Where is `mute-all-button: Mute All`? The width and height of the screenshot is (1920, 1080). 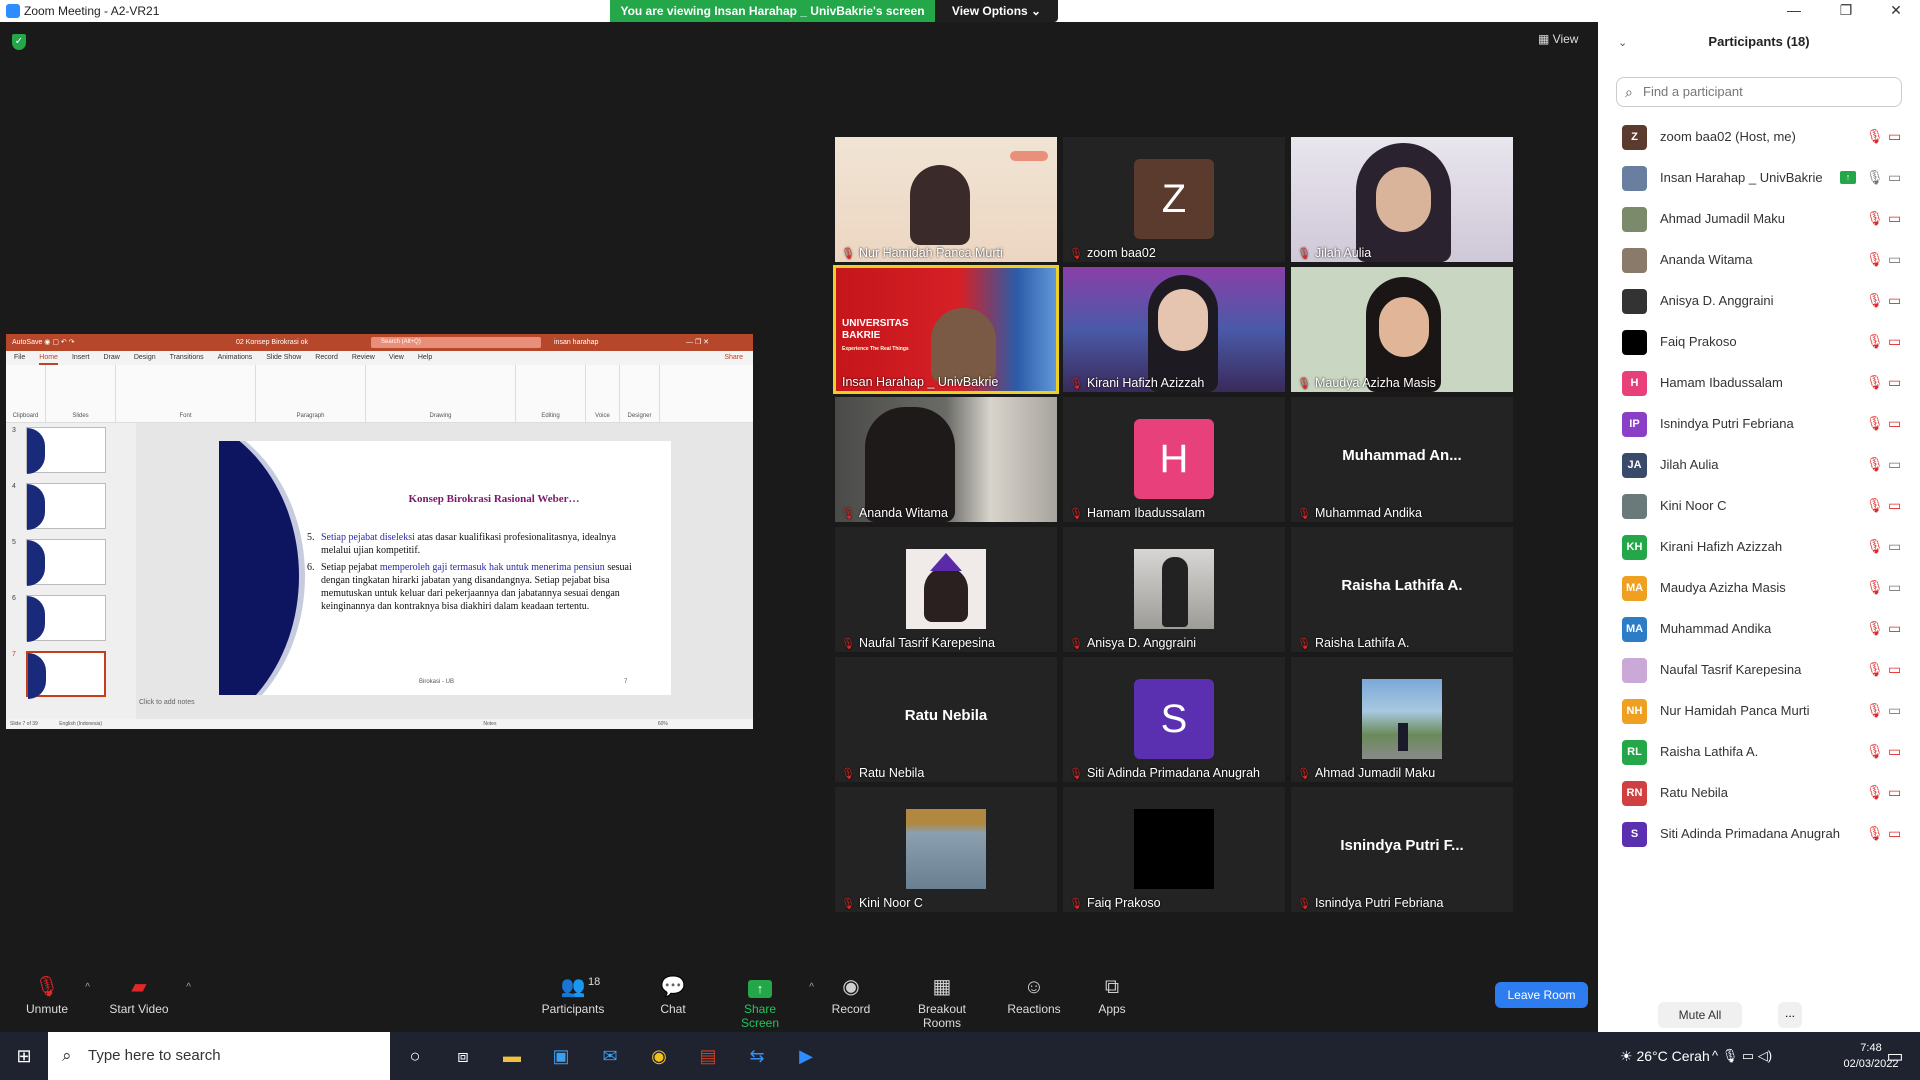 mute-all-button: Mute All is located at coordinates (1700, 1015).